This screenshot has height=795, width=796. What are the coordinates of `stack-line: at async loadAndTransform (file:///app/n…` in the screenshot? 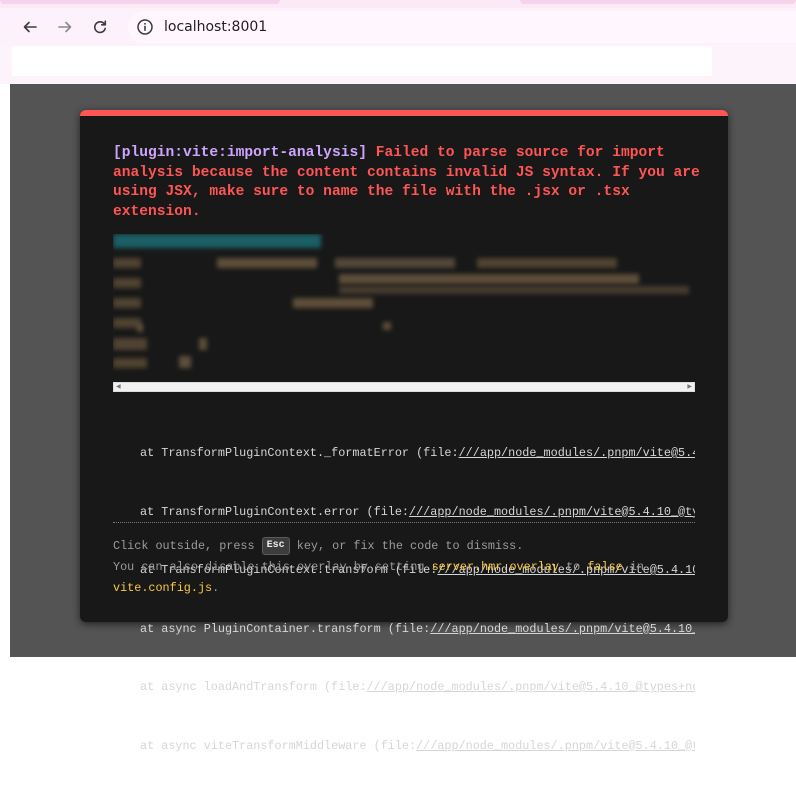 It's located at (417, 688).